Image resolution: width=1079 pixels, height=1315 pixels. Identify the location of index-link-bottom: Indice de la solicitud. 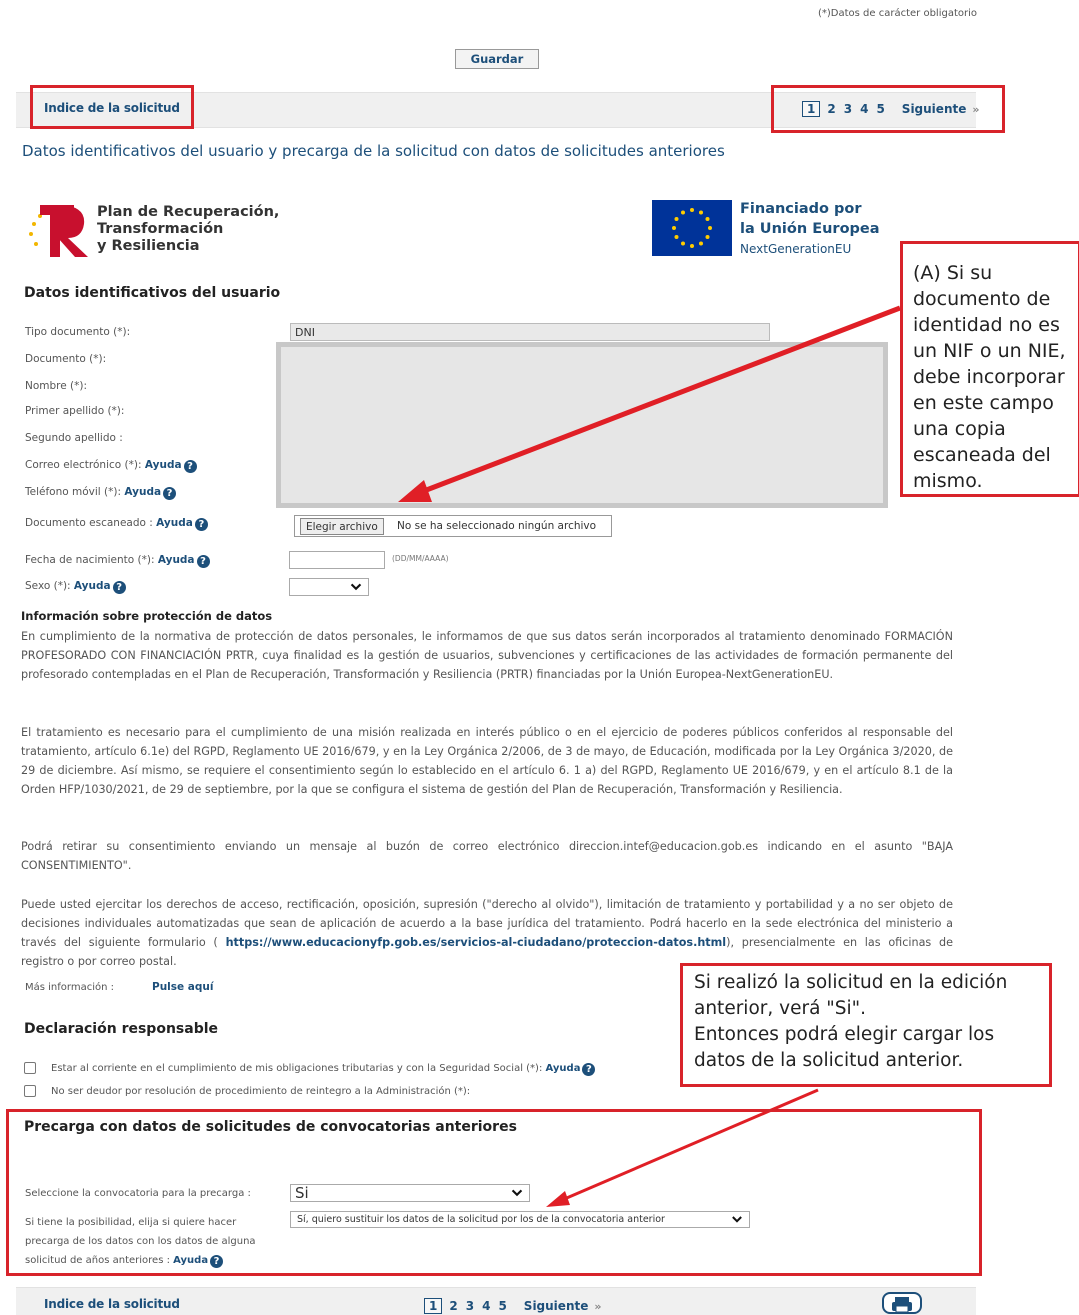
(112, 1304).